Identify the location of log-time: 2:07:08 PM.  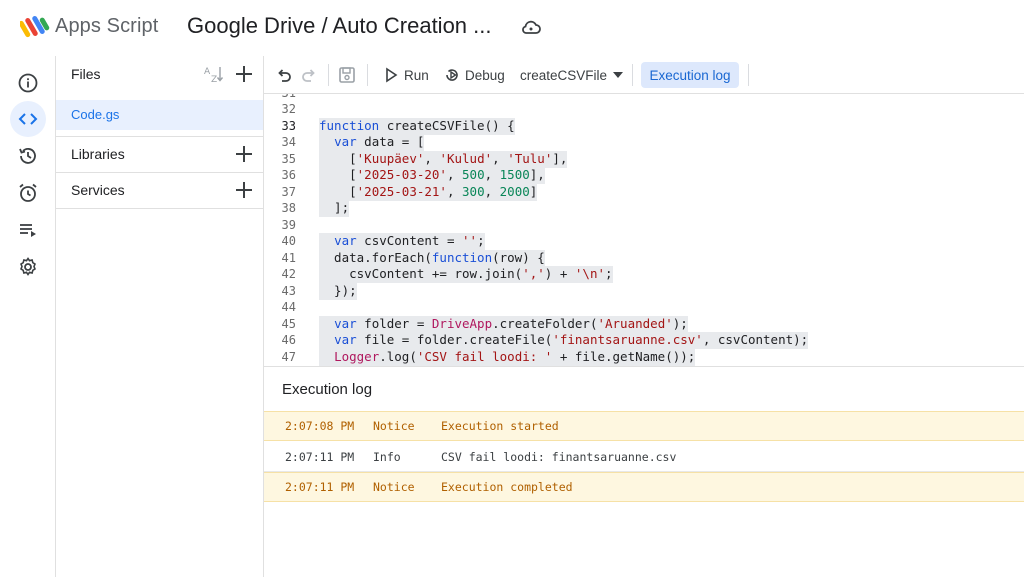
(320, 426).